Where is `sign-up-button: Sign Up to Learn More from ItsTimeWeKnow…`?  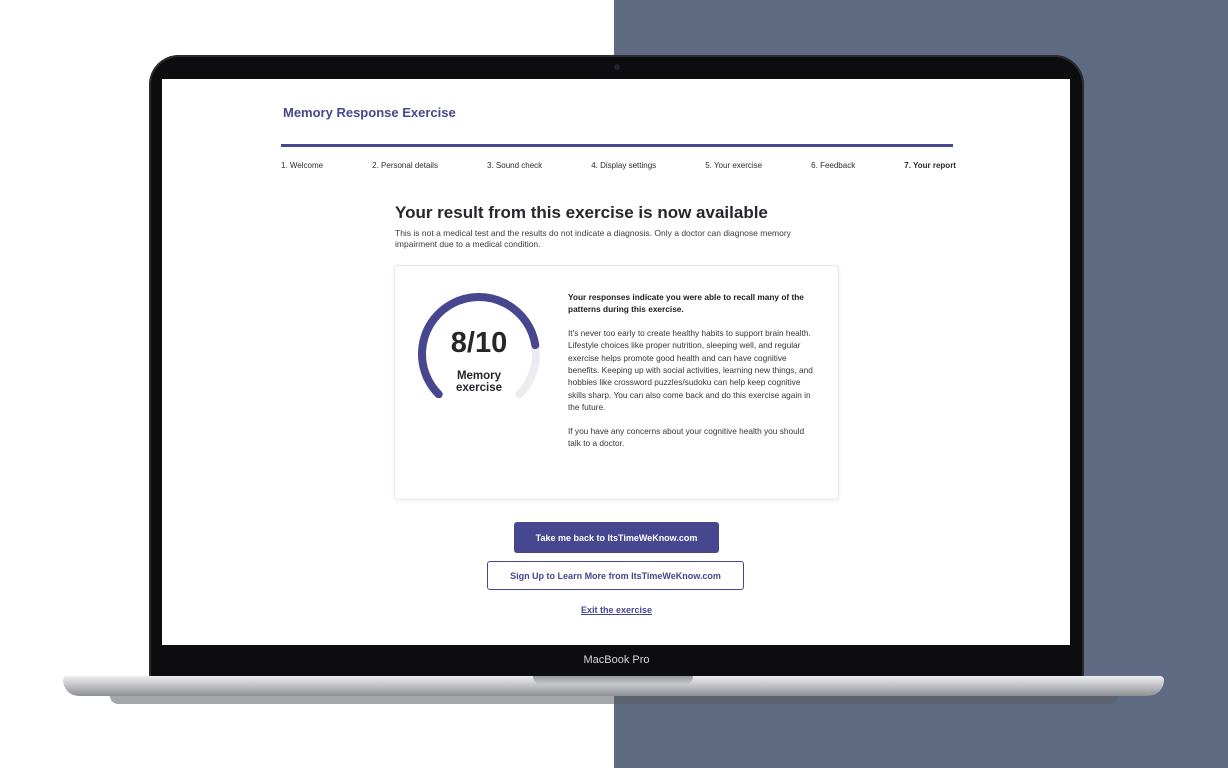 sign-up-button: Sign Up to Learn More from ItsTimeWeKnow… is located at coordinates (615, 575).